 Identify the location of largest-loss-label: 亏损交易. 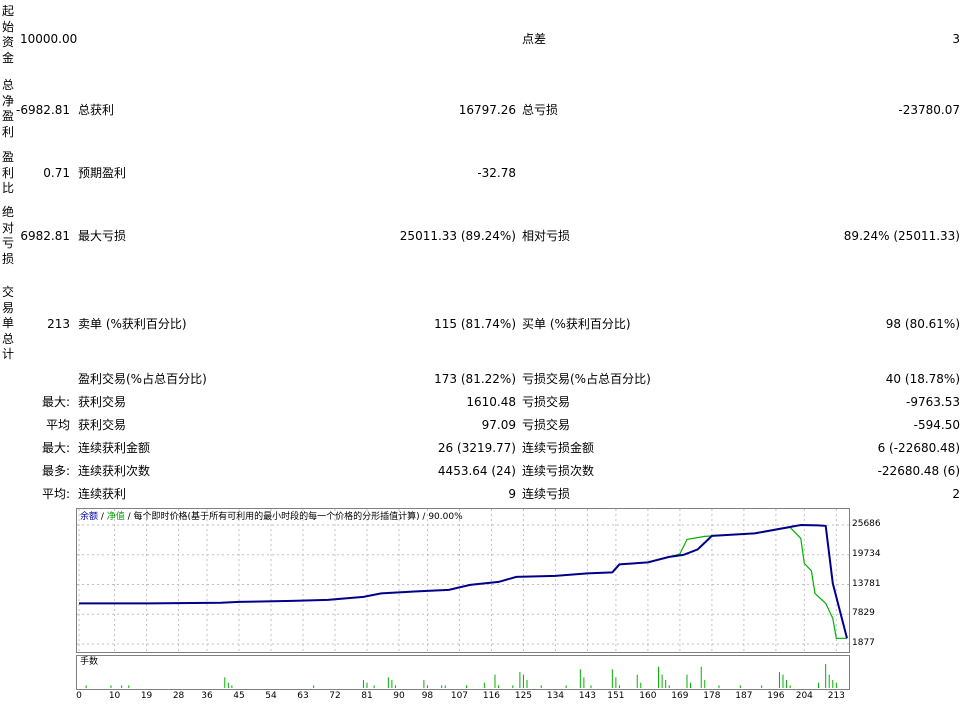
(546, 402).